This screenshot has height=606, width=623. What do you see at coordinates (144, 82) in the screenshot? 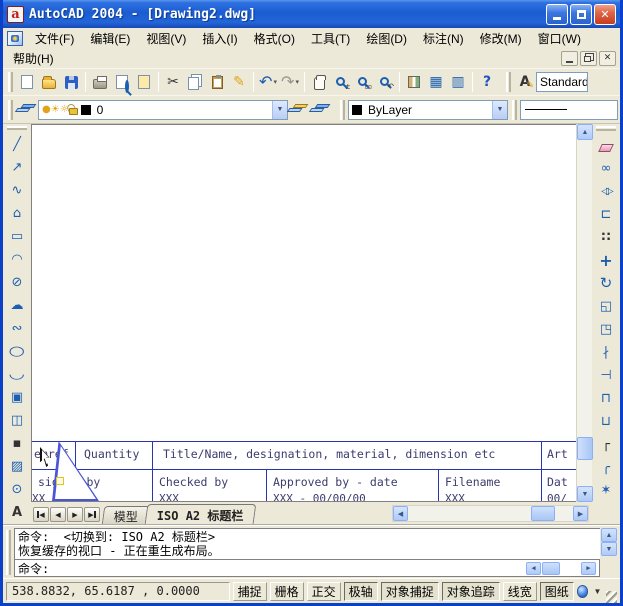
I see `publish-button` at bounding box center [144, 82].